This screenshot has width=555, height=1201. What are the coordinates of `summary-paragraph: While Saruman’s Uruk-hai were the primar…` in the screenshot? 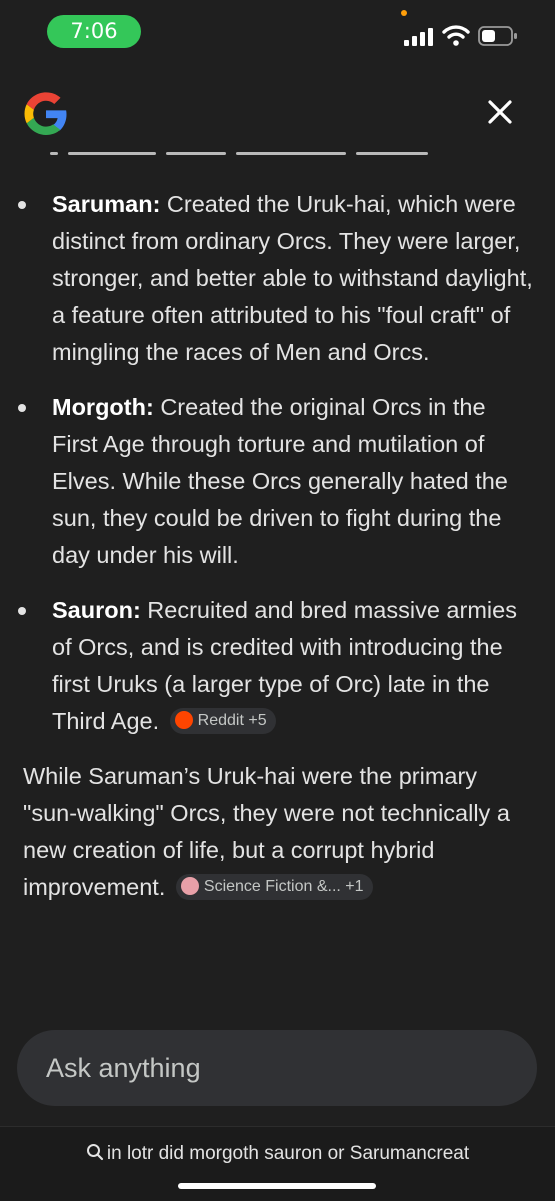 It's located at (277, 832).